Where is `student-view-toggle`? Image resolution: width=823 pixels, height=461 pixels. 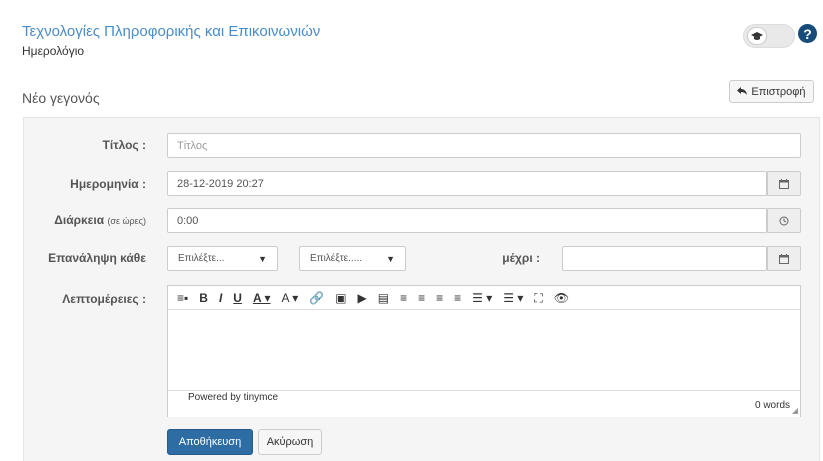
student-view-toggle is located at coordinates (769, 36).